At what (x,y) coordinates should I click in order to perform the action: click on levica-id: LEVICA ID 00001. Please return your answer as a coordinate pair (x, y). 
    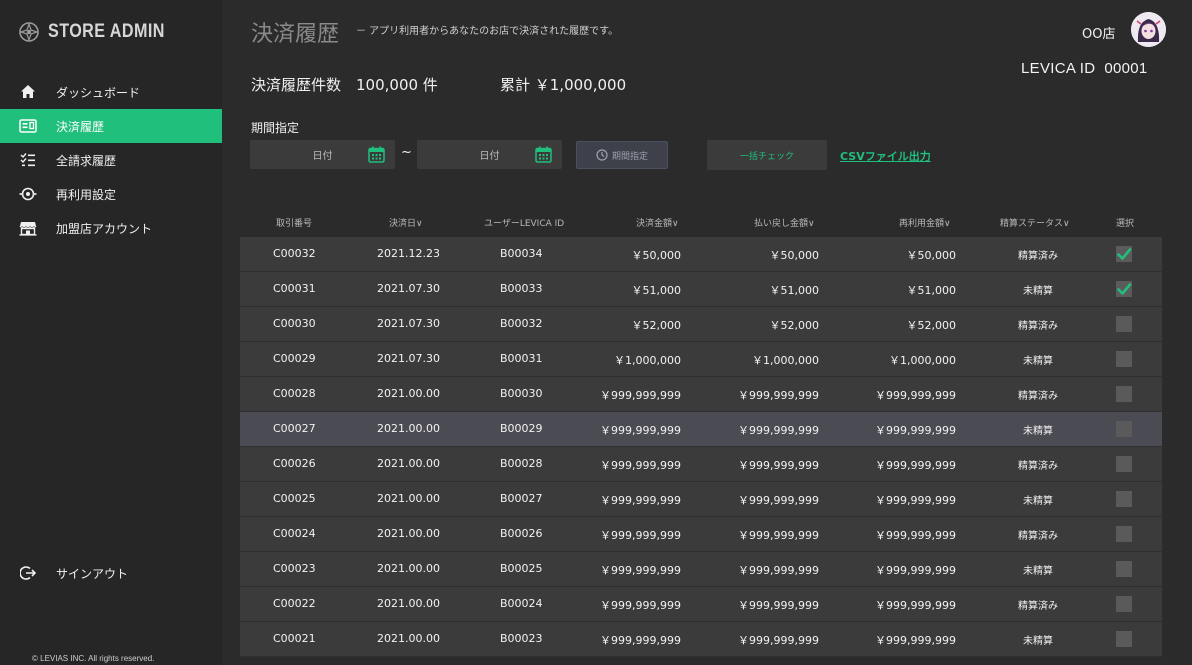
    Looking at the image, I should click on (1084, 68).